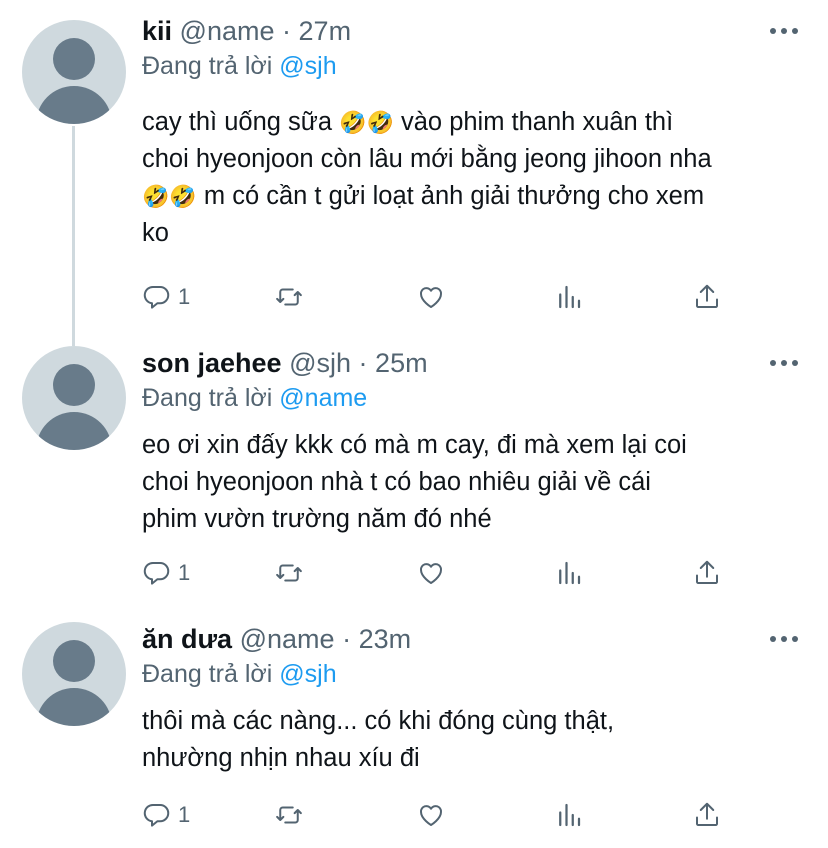 The image size is (828, 848). Describe the element at coordinates (157, 31) in the screenshot. I see `display-name: kii` at that location.